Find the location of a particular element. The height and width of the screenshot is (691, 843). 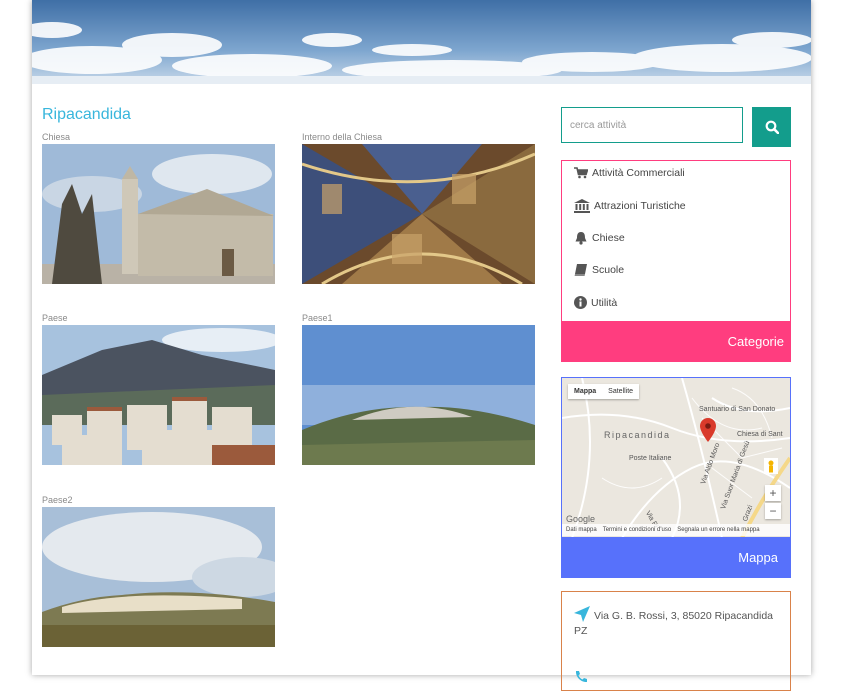

category-item-utilities: Utilità is located at coordinates (595, 302).